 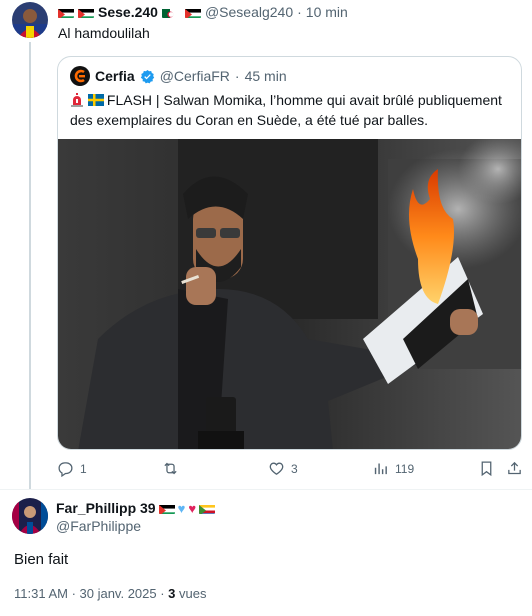 What do you see at coordinates (98, 526) in the screenshot?
I see `handle: @FarPhilippe` at bounding box center [98, 526].